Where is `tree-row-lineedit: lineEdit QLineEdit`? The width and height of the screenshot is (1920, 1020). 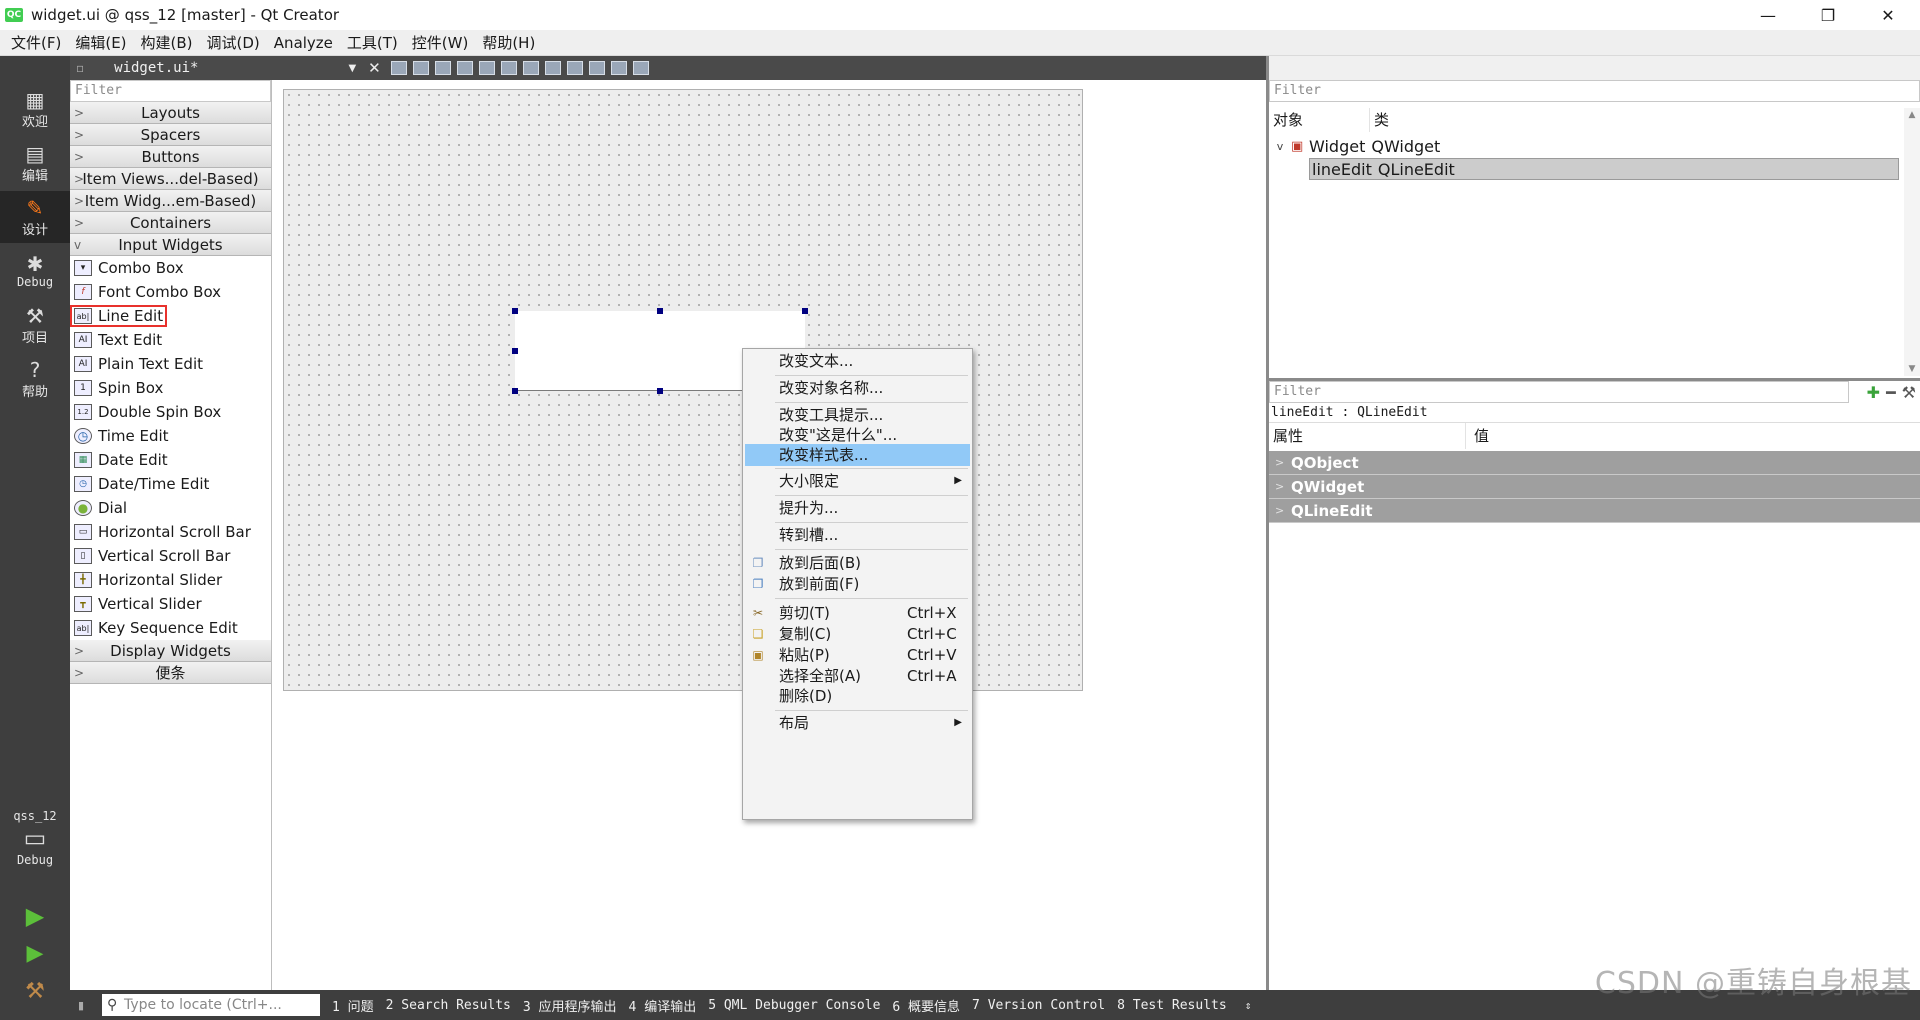
tree-row-lineedit: lineEdit QLineEdit is located at coordinates (1604, 169).